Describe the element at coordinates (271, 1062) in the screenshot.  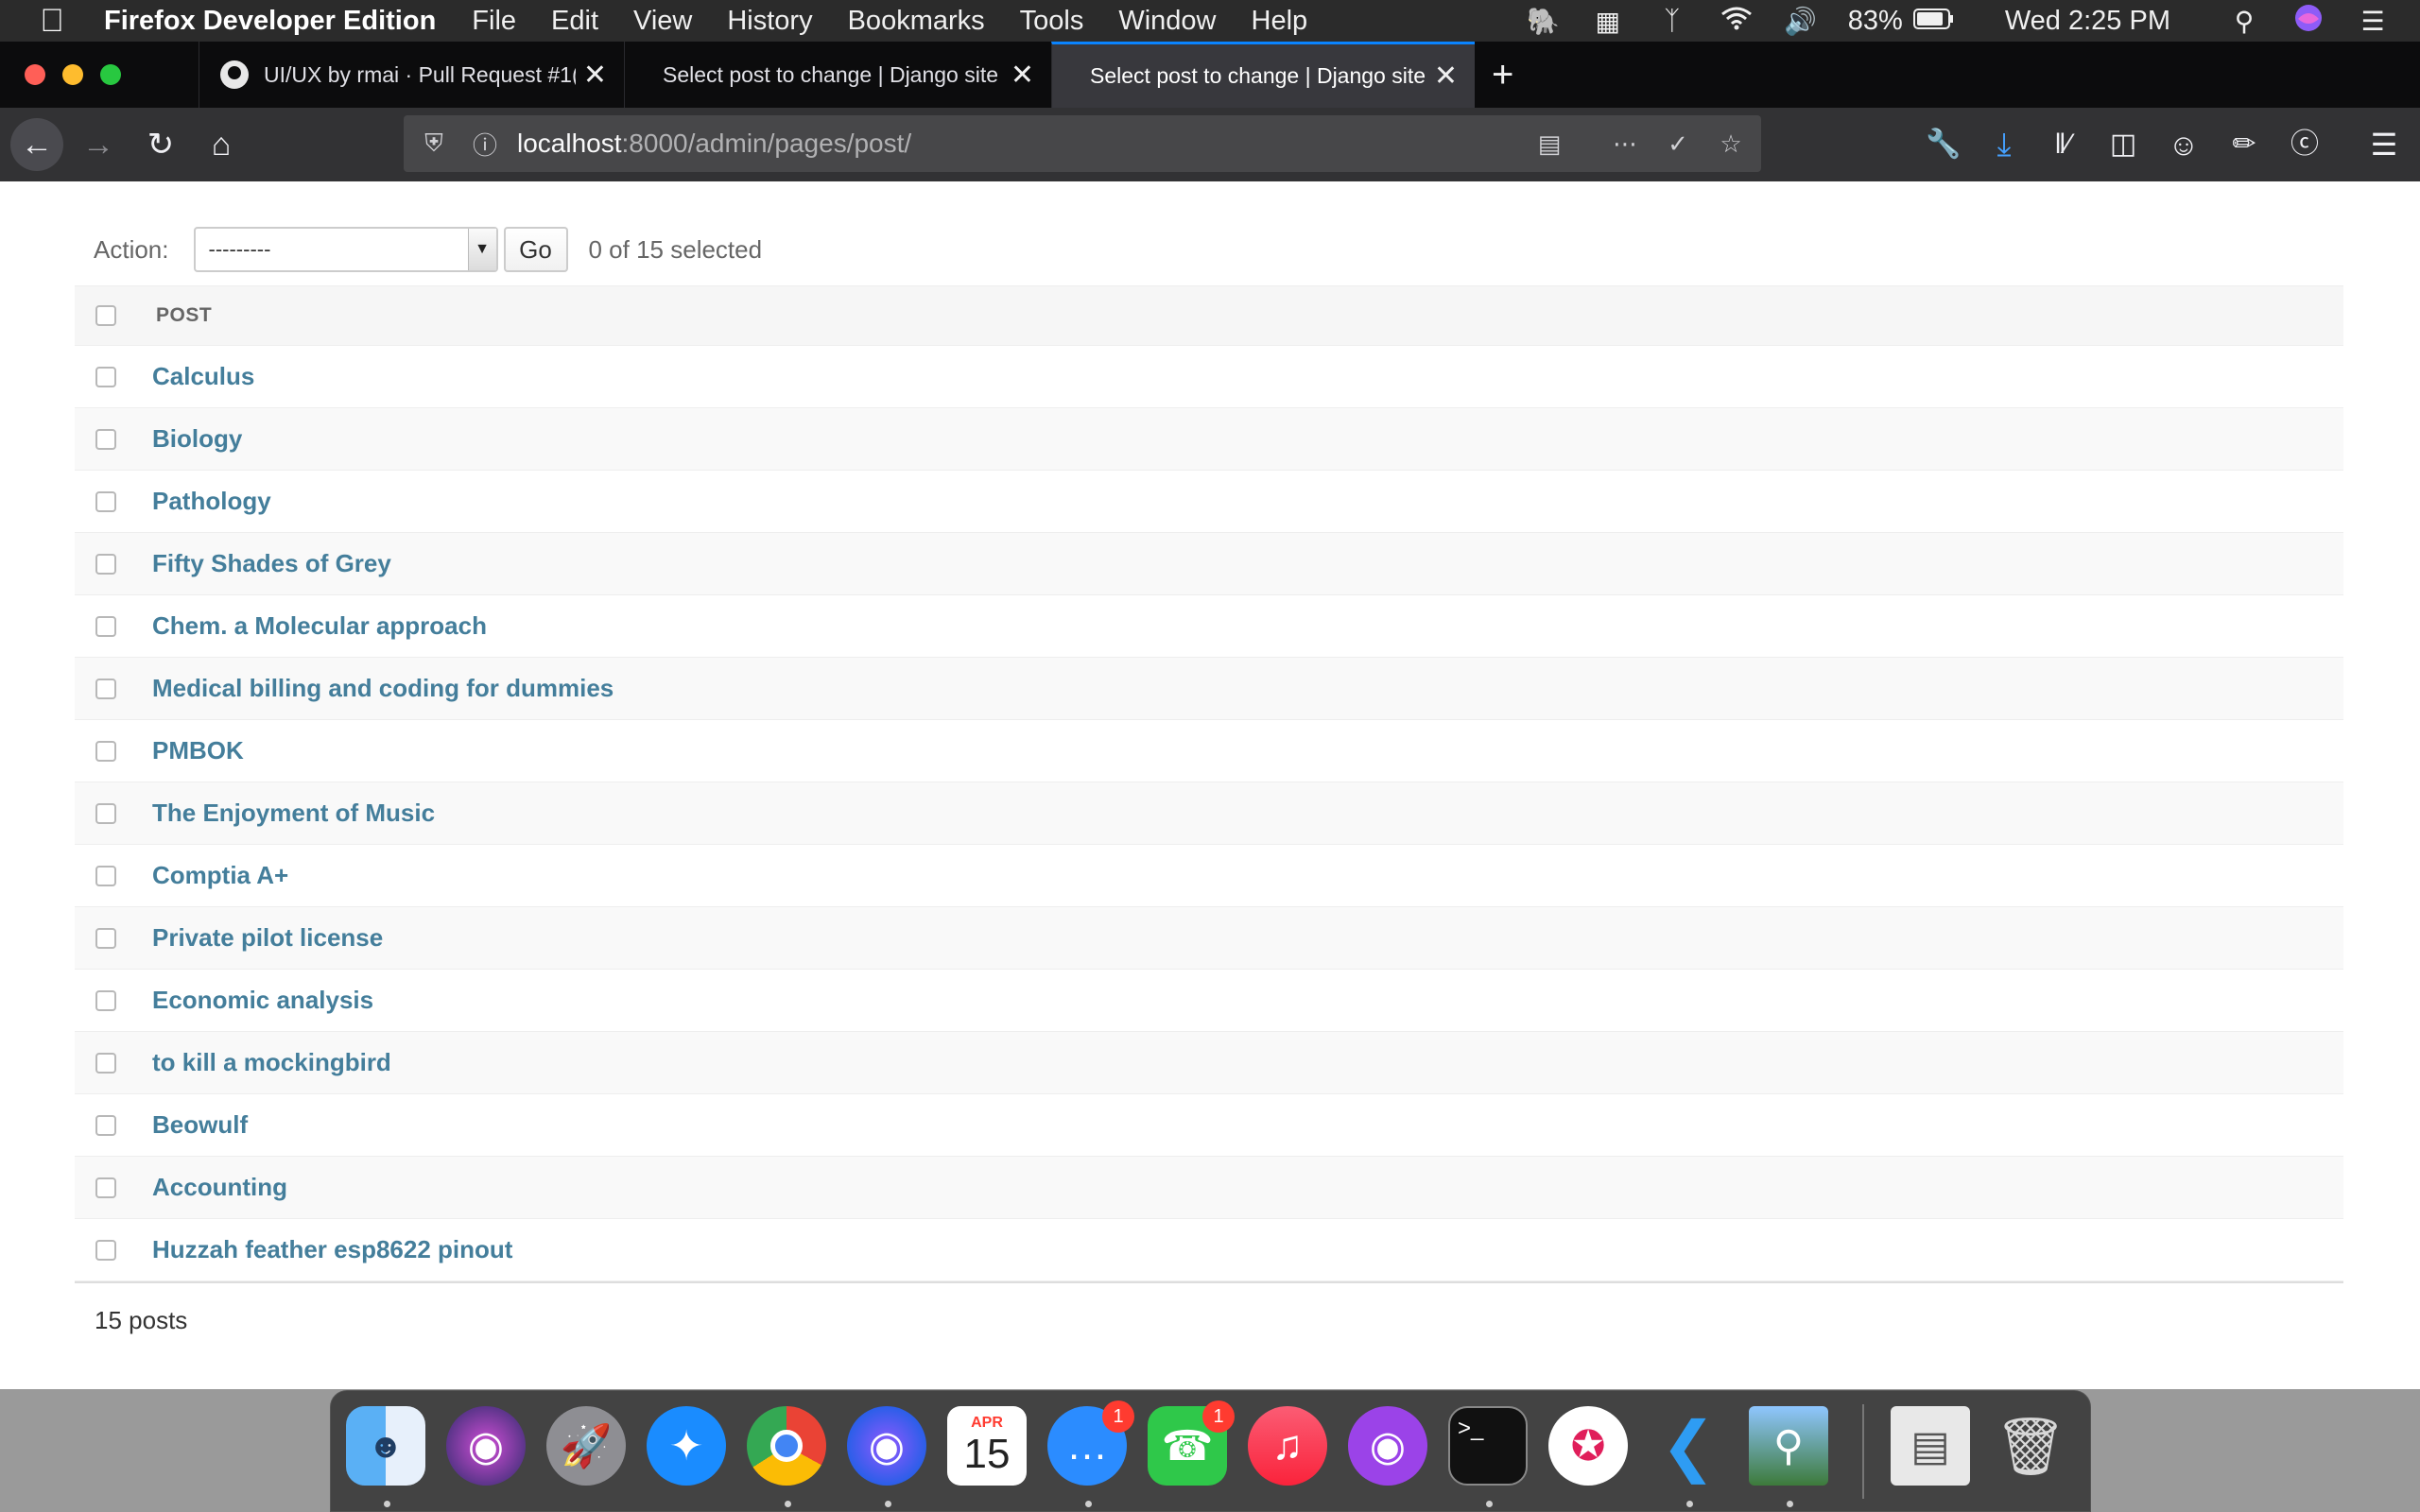
I see `post-link: to kill a mockingbird` at that location.